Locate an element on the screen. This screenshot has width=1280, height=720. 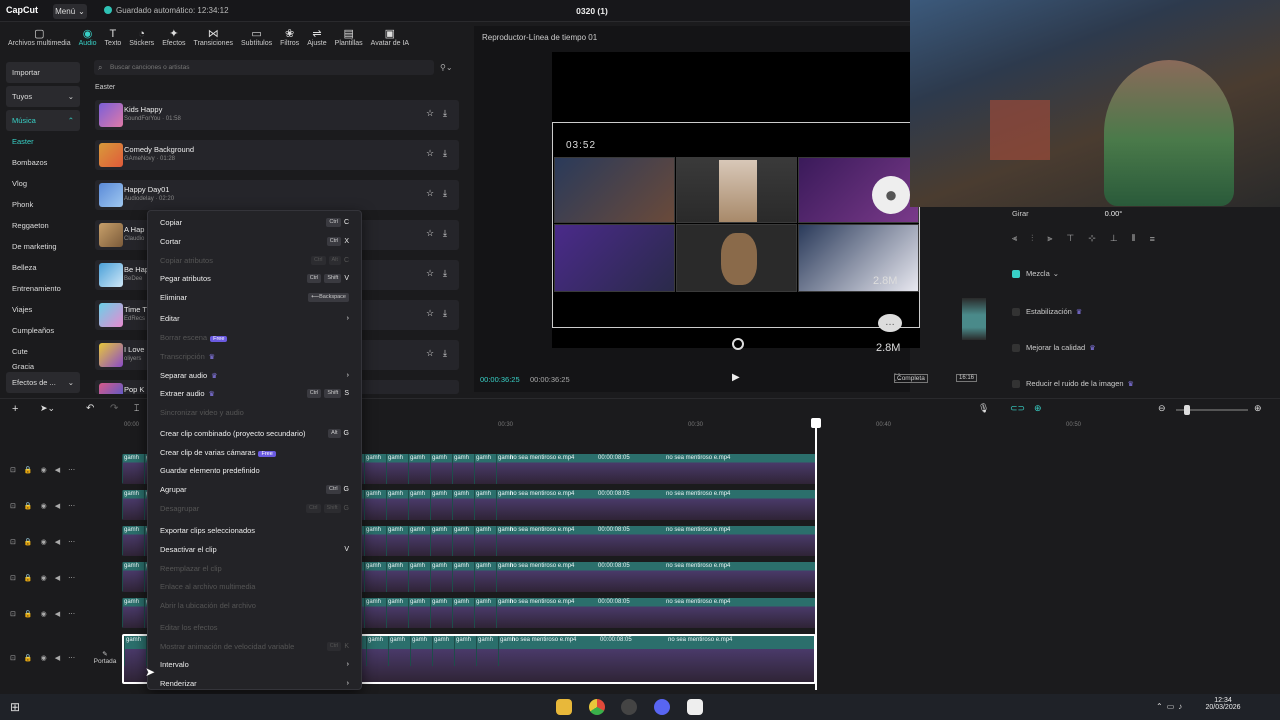
menu-item-pegar-atributos: Pegar atributos Ctrl Shift V is located at coordinates (254, 278).